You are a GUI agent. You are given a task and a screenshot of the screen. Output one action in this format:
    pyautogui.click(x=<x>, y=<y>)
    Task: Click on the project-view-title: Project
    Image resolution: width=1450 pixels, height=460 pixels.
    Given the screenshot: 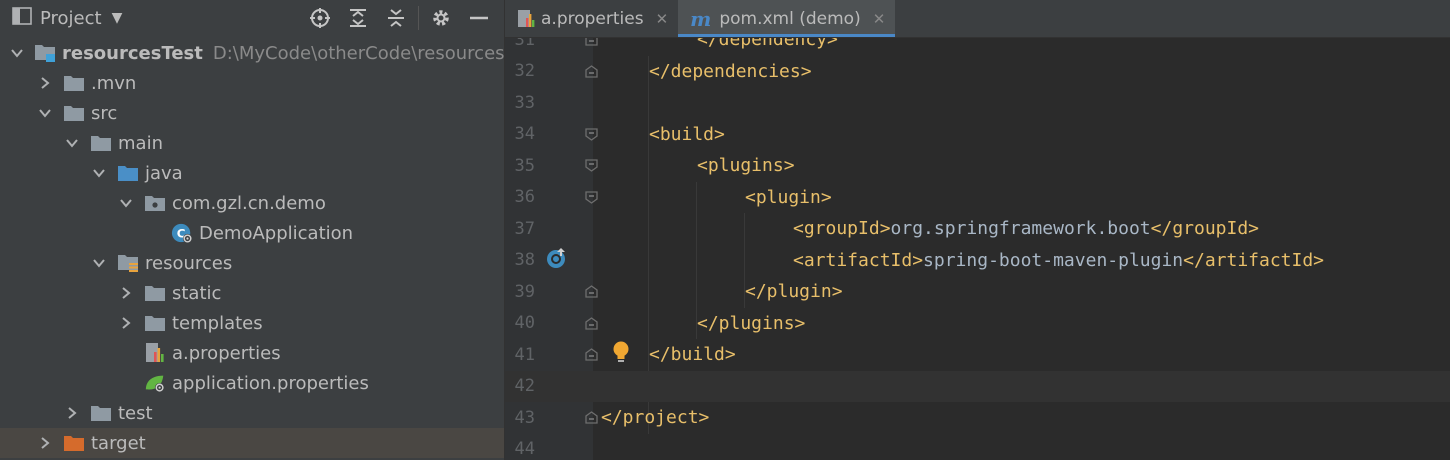 What is the action you would take?
    pyautogui.click(x=71, y=18)
    